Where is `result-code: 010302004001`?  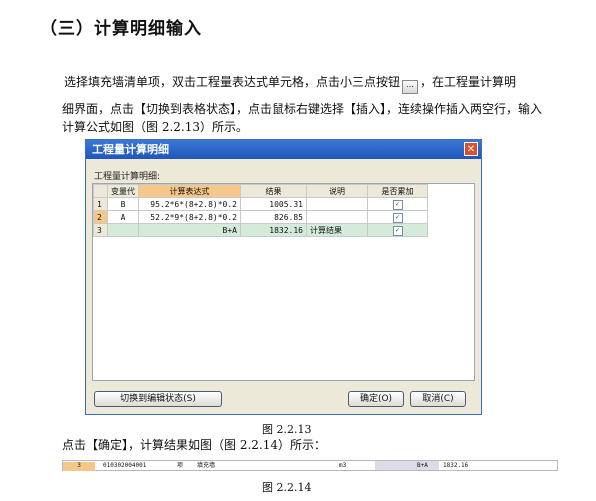 result-code: 010302004001 is located at coordinates (125, 465).